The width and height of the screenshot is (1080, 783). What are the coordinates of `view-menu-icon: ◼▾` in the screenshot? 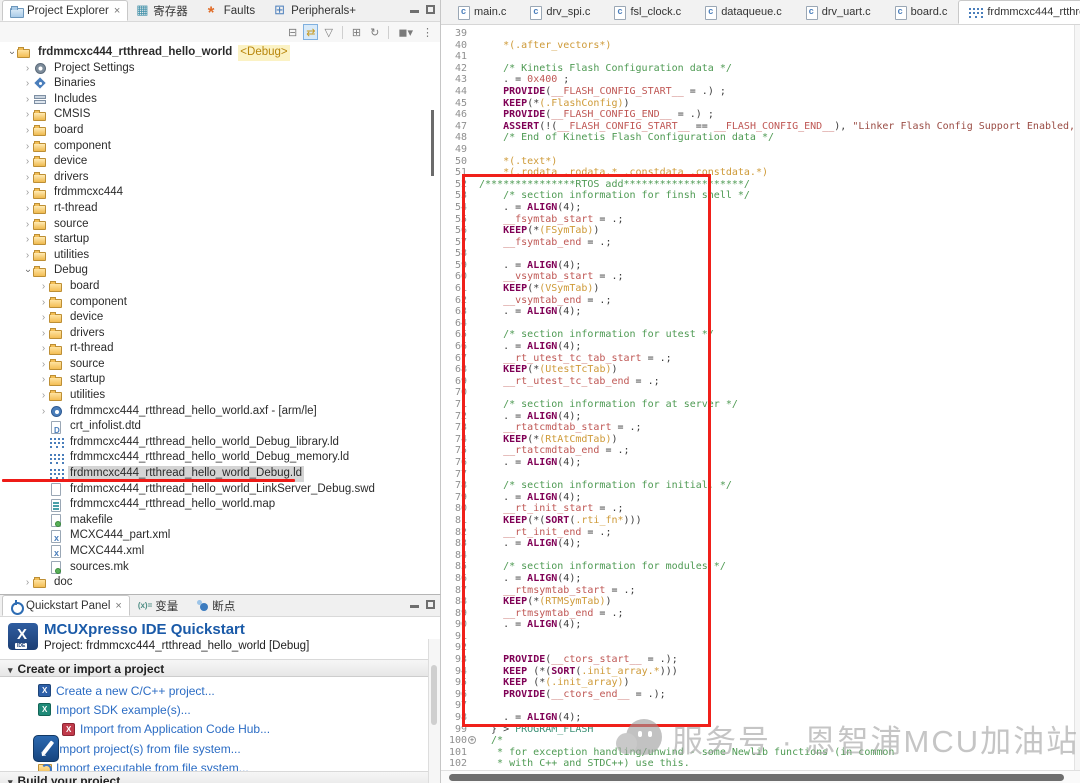 It's located at (405, 32).